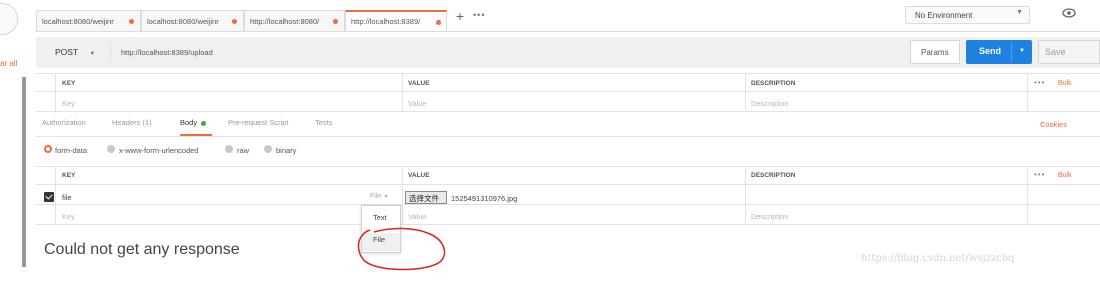 Image resolution: width=1100 pixels, height=281 pixels. I want to click on url-input: http://localhost:8389/upload, so click(505, 52).